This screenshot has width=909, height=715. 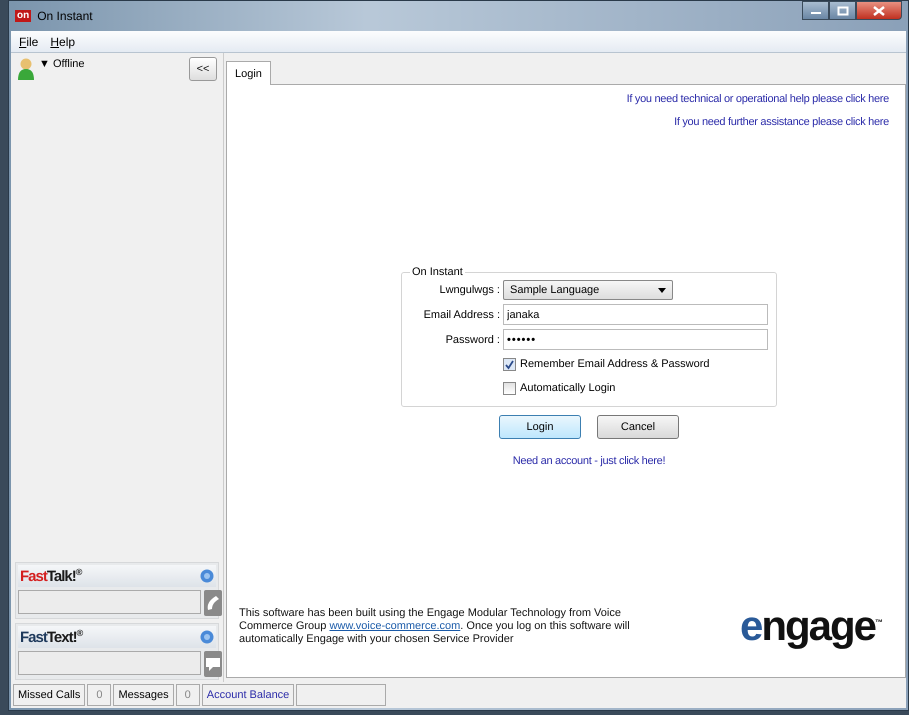 I want to click on close-button, so click(x=879, y=10).